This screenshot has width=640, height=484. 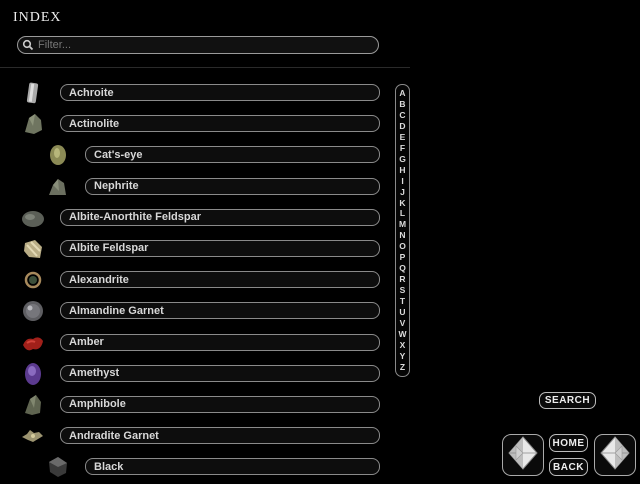 What do you see at coordinates (33, 343) in the screenshot?
I see `amber-thumbnail` at bounding box center [33, 343].